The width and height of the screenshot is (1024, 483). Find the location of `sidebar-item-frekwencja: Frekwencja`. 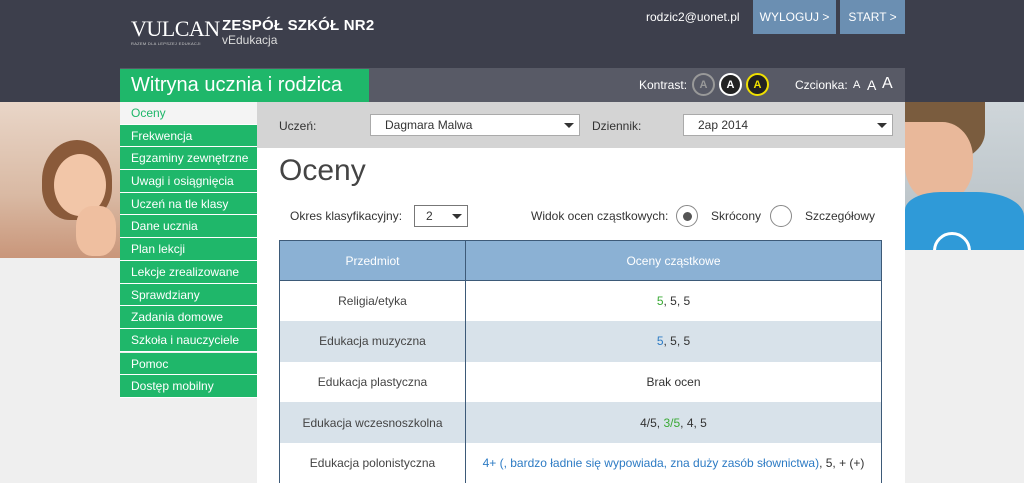

sidebar-item-frekwencja: Frekwencja is located at coordinates (188, 136).